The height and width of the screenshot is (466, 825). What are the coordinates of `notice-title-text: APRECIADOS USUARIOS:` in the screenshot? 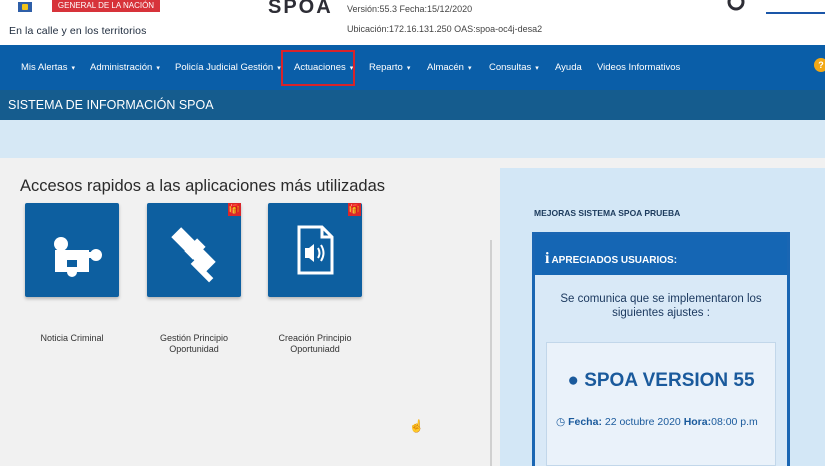 It's located at (614, 260).